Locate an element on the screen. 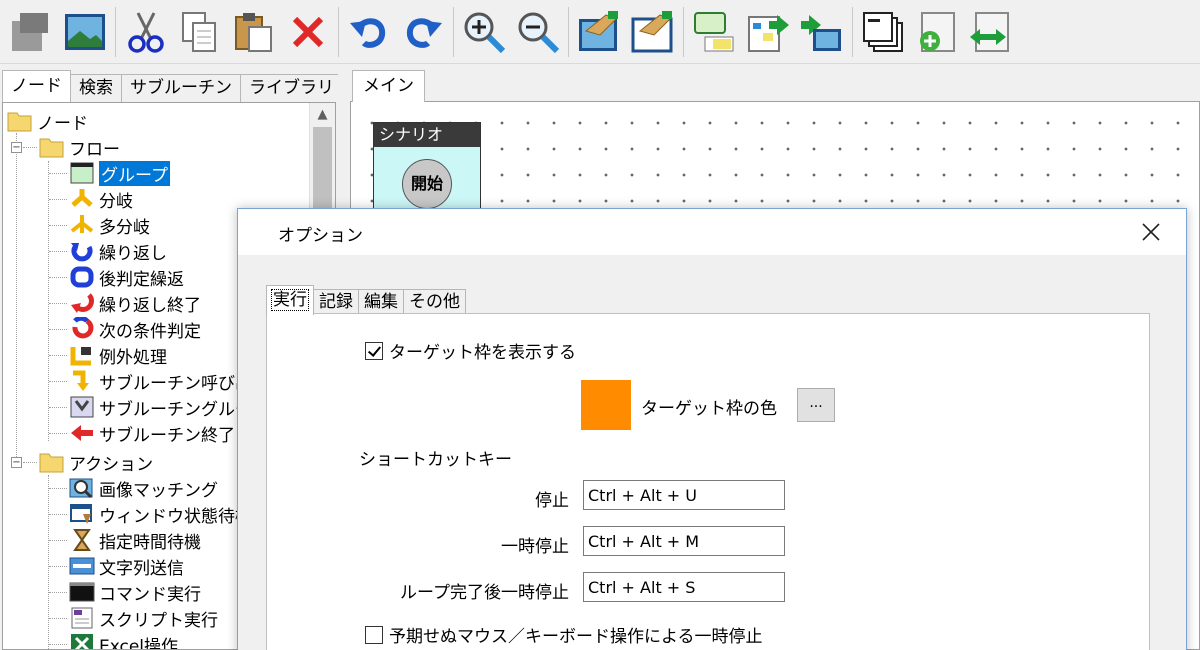 This screenshot has height=650, width=1200. tree-item-multi-branch: 多分岐 is located at coordinates (109, 225).